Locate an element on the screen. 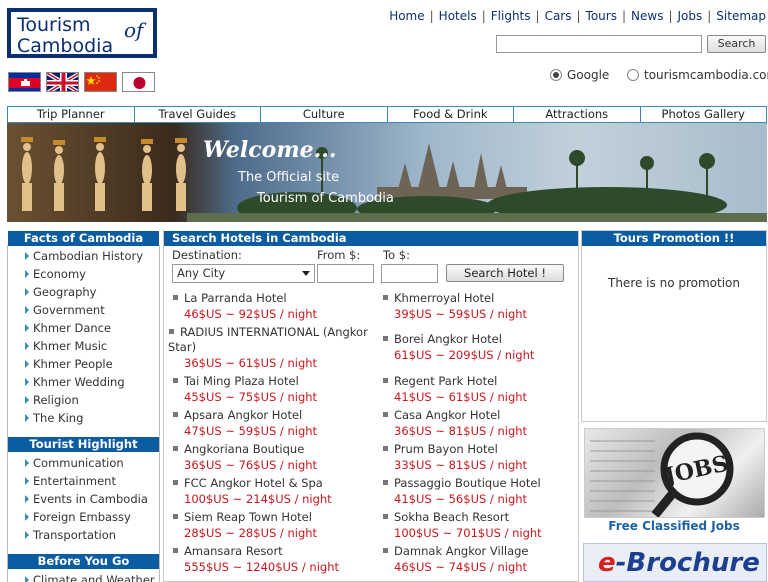  banner-line2: Tourism of Cambodia is located at coordinates (325, 198).